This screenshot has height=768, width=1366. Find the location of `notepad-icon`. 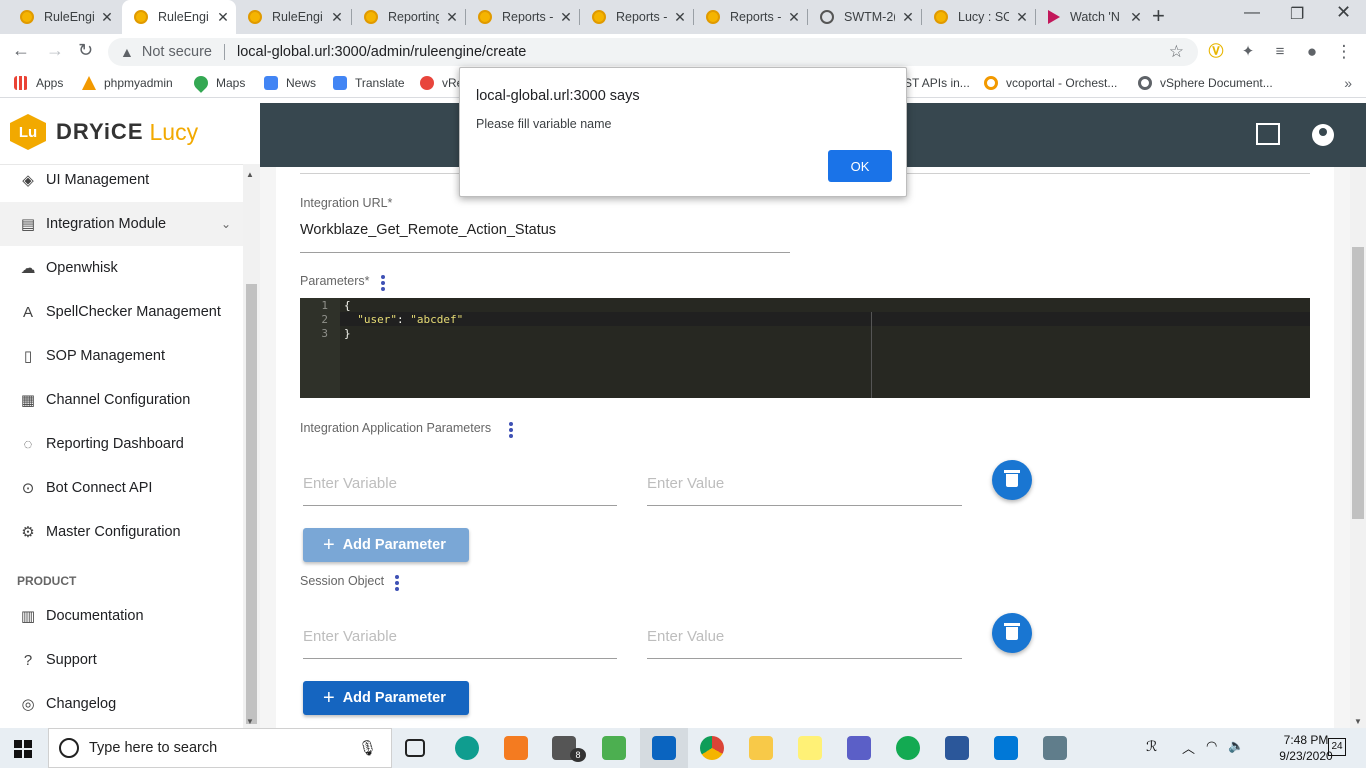

notepad-icon is located at coordinates (614, 748).